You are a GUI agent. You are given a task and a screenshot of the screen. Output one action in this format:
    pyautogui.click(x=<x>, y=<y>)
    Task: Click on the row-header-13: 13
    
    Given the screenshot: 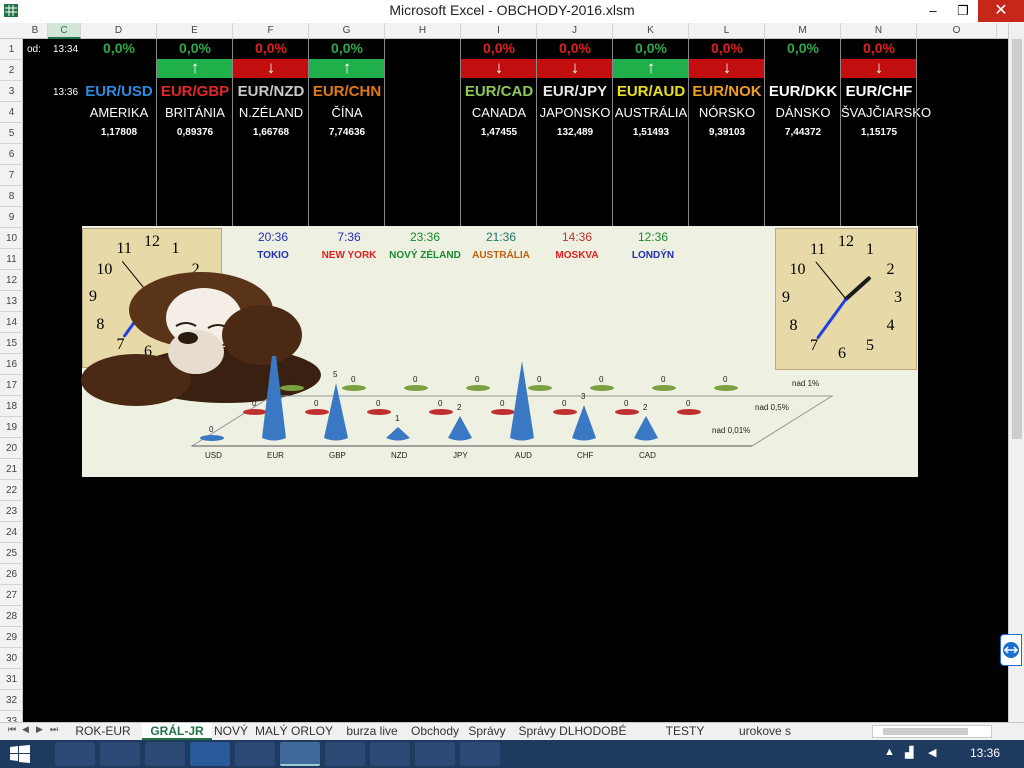 What is the action you would take?
    pyautogui.click(x=11, y=301)
    